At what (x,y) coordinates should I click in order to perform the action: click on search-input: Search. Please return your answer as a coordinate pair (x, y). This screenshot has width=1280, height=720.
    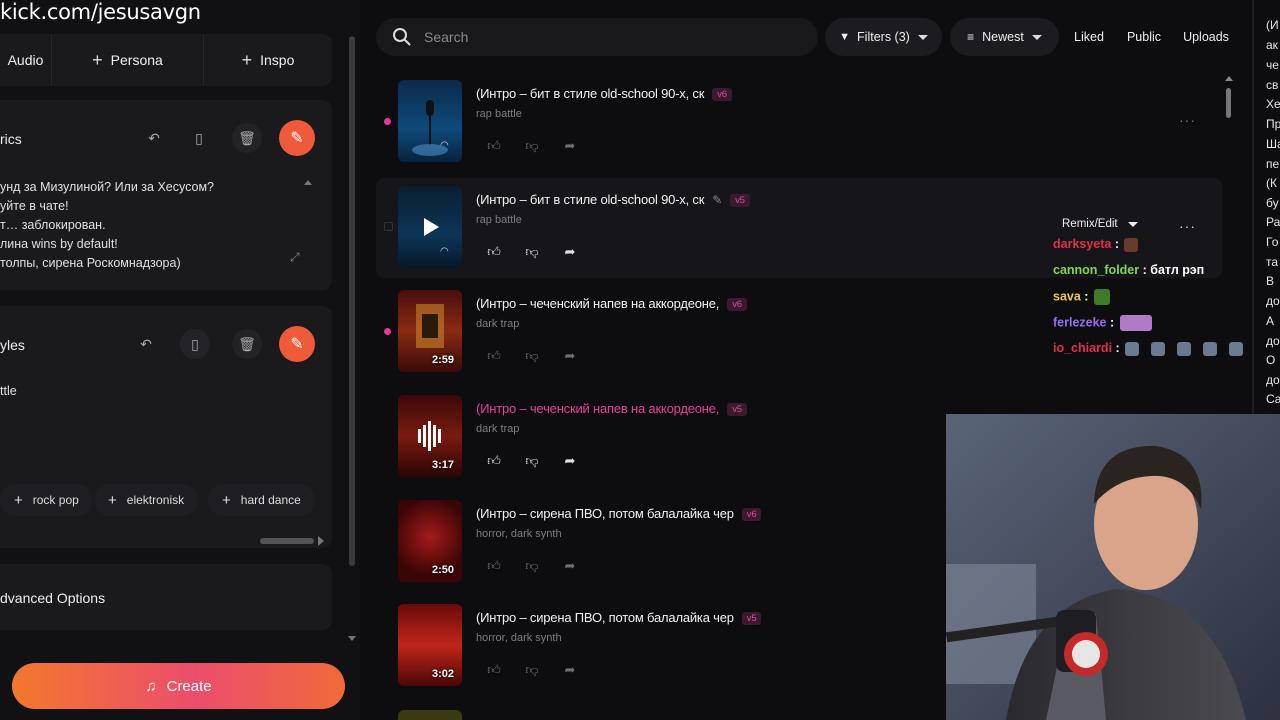
    Looking at the image, I should click on (597, 37).